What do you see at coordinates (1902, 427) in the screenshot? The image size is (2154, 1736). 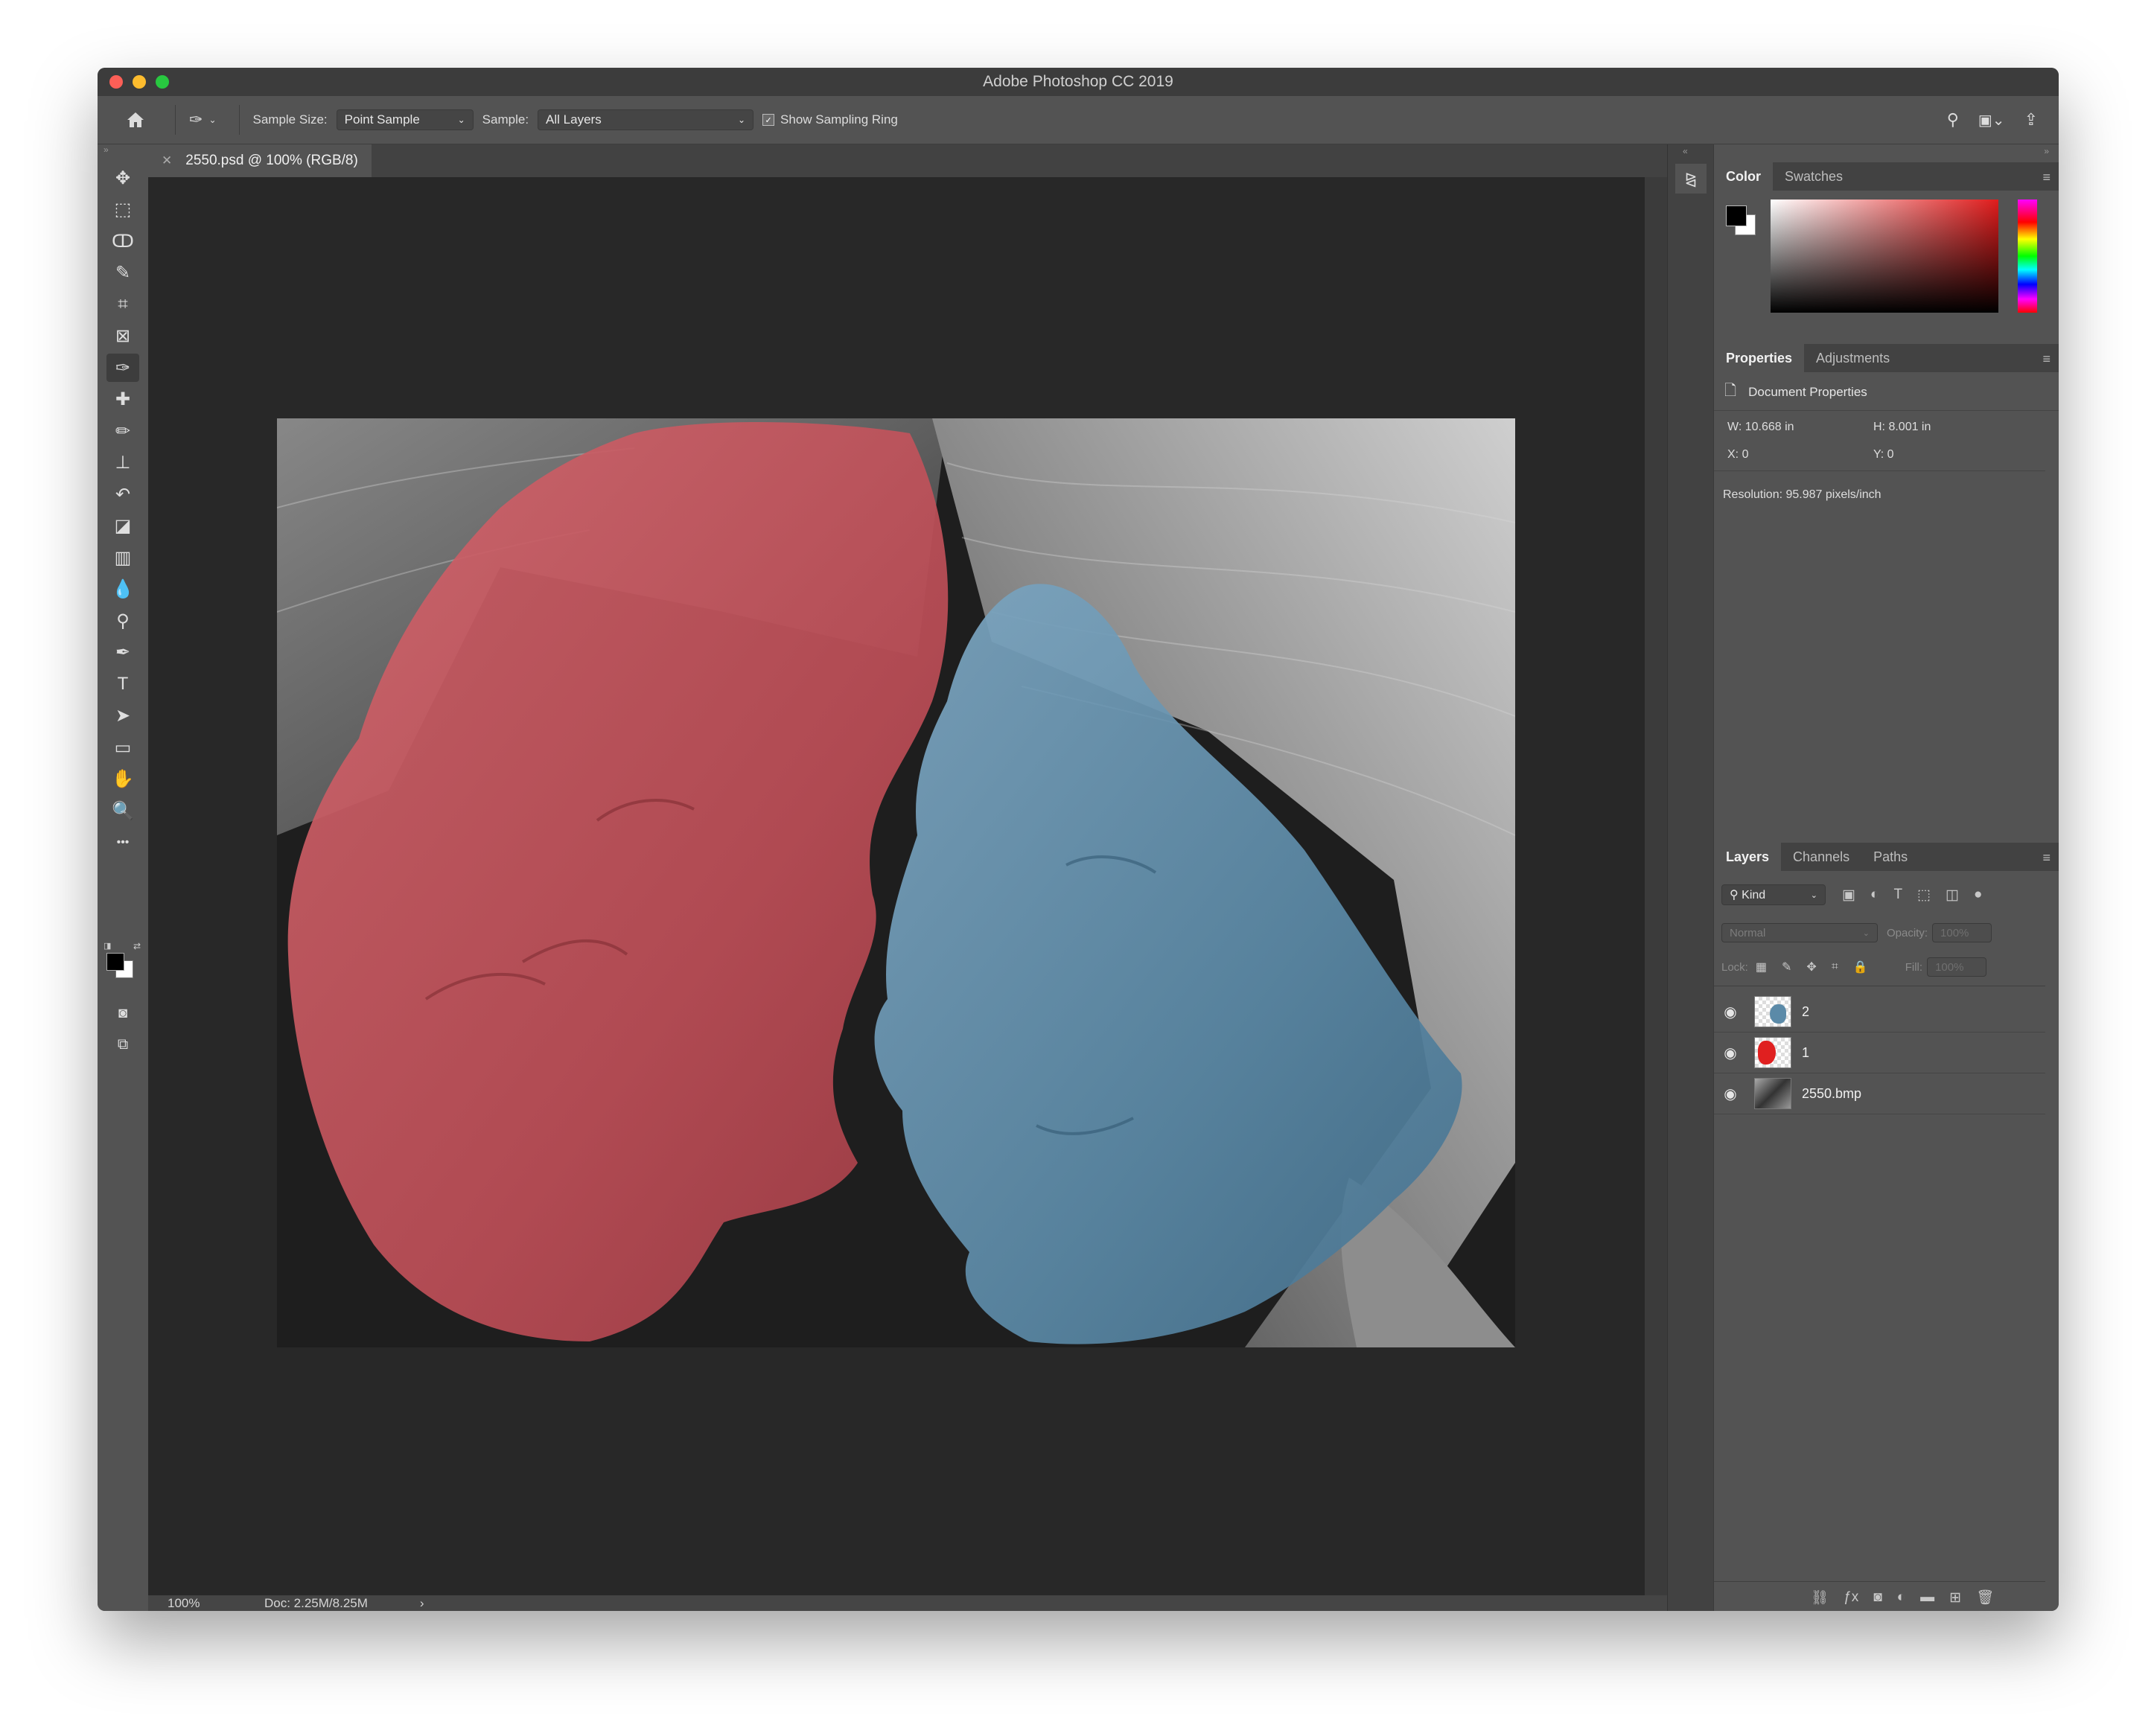 I see `height-value: H: 8.001 in` at bounding box center [1902, 427].